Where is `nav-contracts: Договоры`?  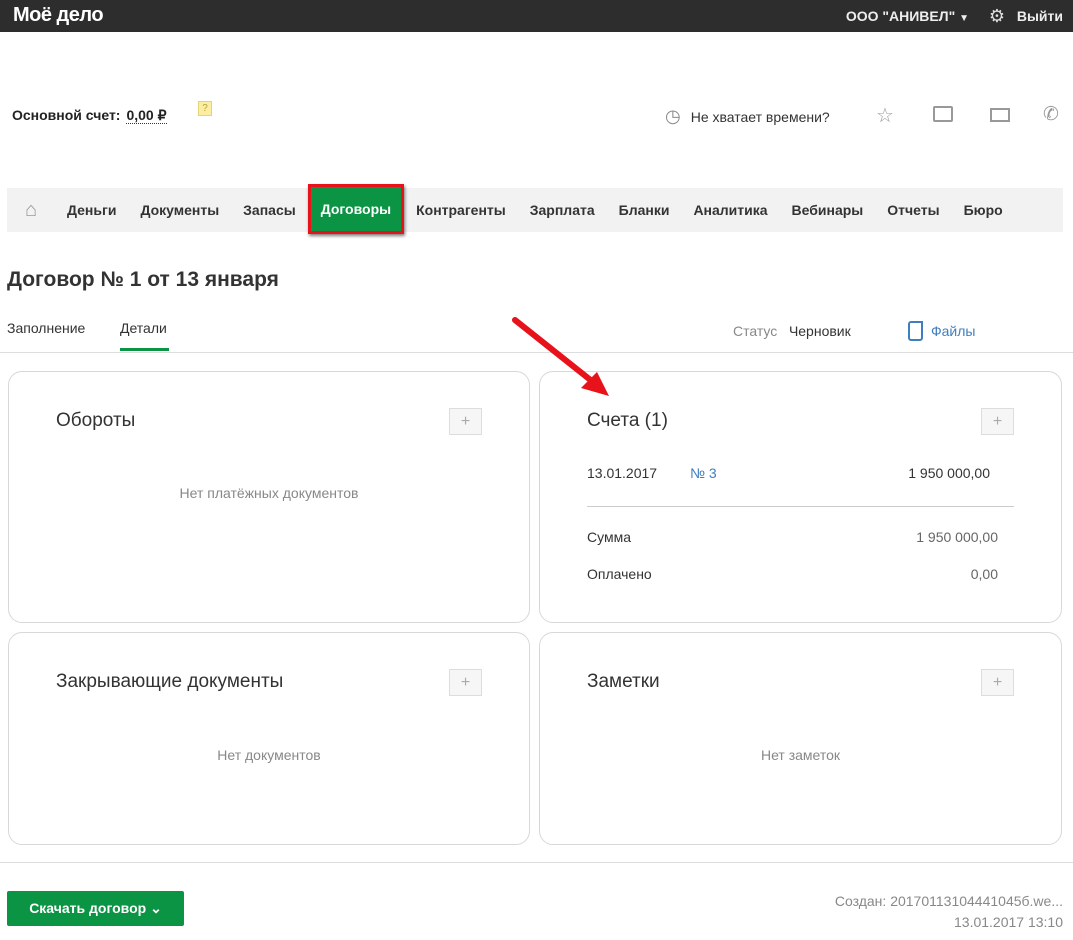 nav-contracts: Договоры is located at coordinates (356, 209).